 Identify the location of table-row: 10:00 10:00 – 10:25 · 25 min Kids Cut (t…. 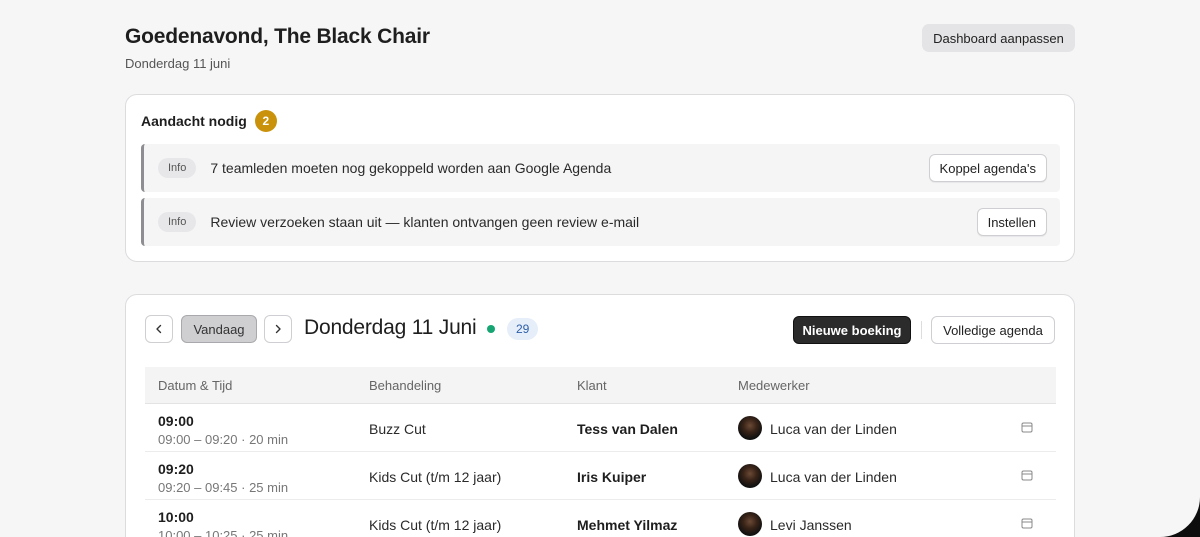
(600, 518).